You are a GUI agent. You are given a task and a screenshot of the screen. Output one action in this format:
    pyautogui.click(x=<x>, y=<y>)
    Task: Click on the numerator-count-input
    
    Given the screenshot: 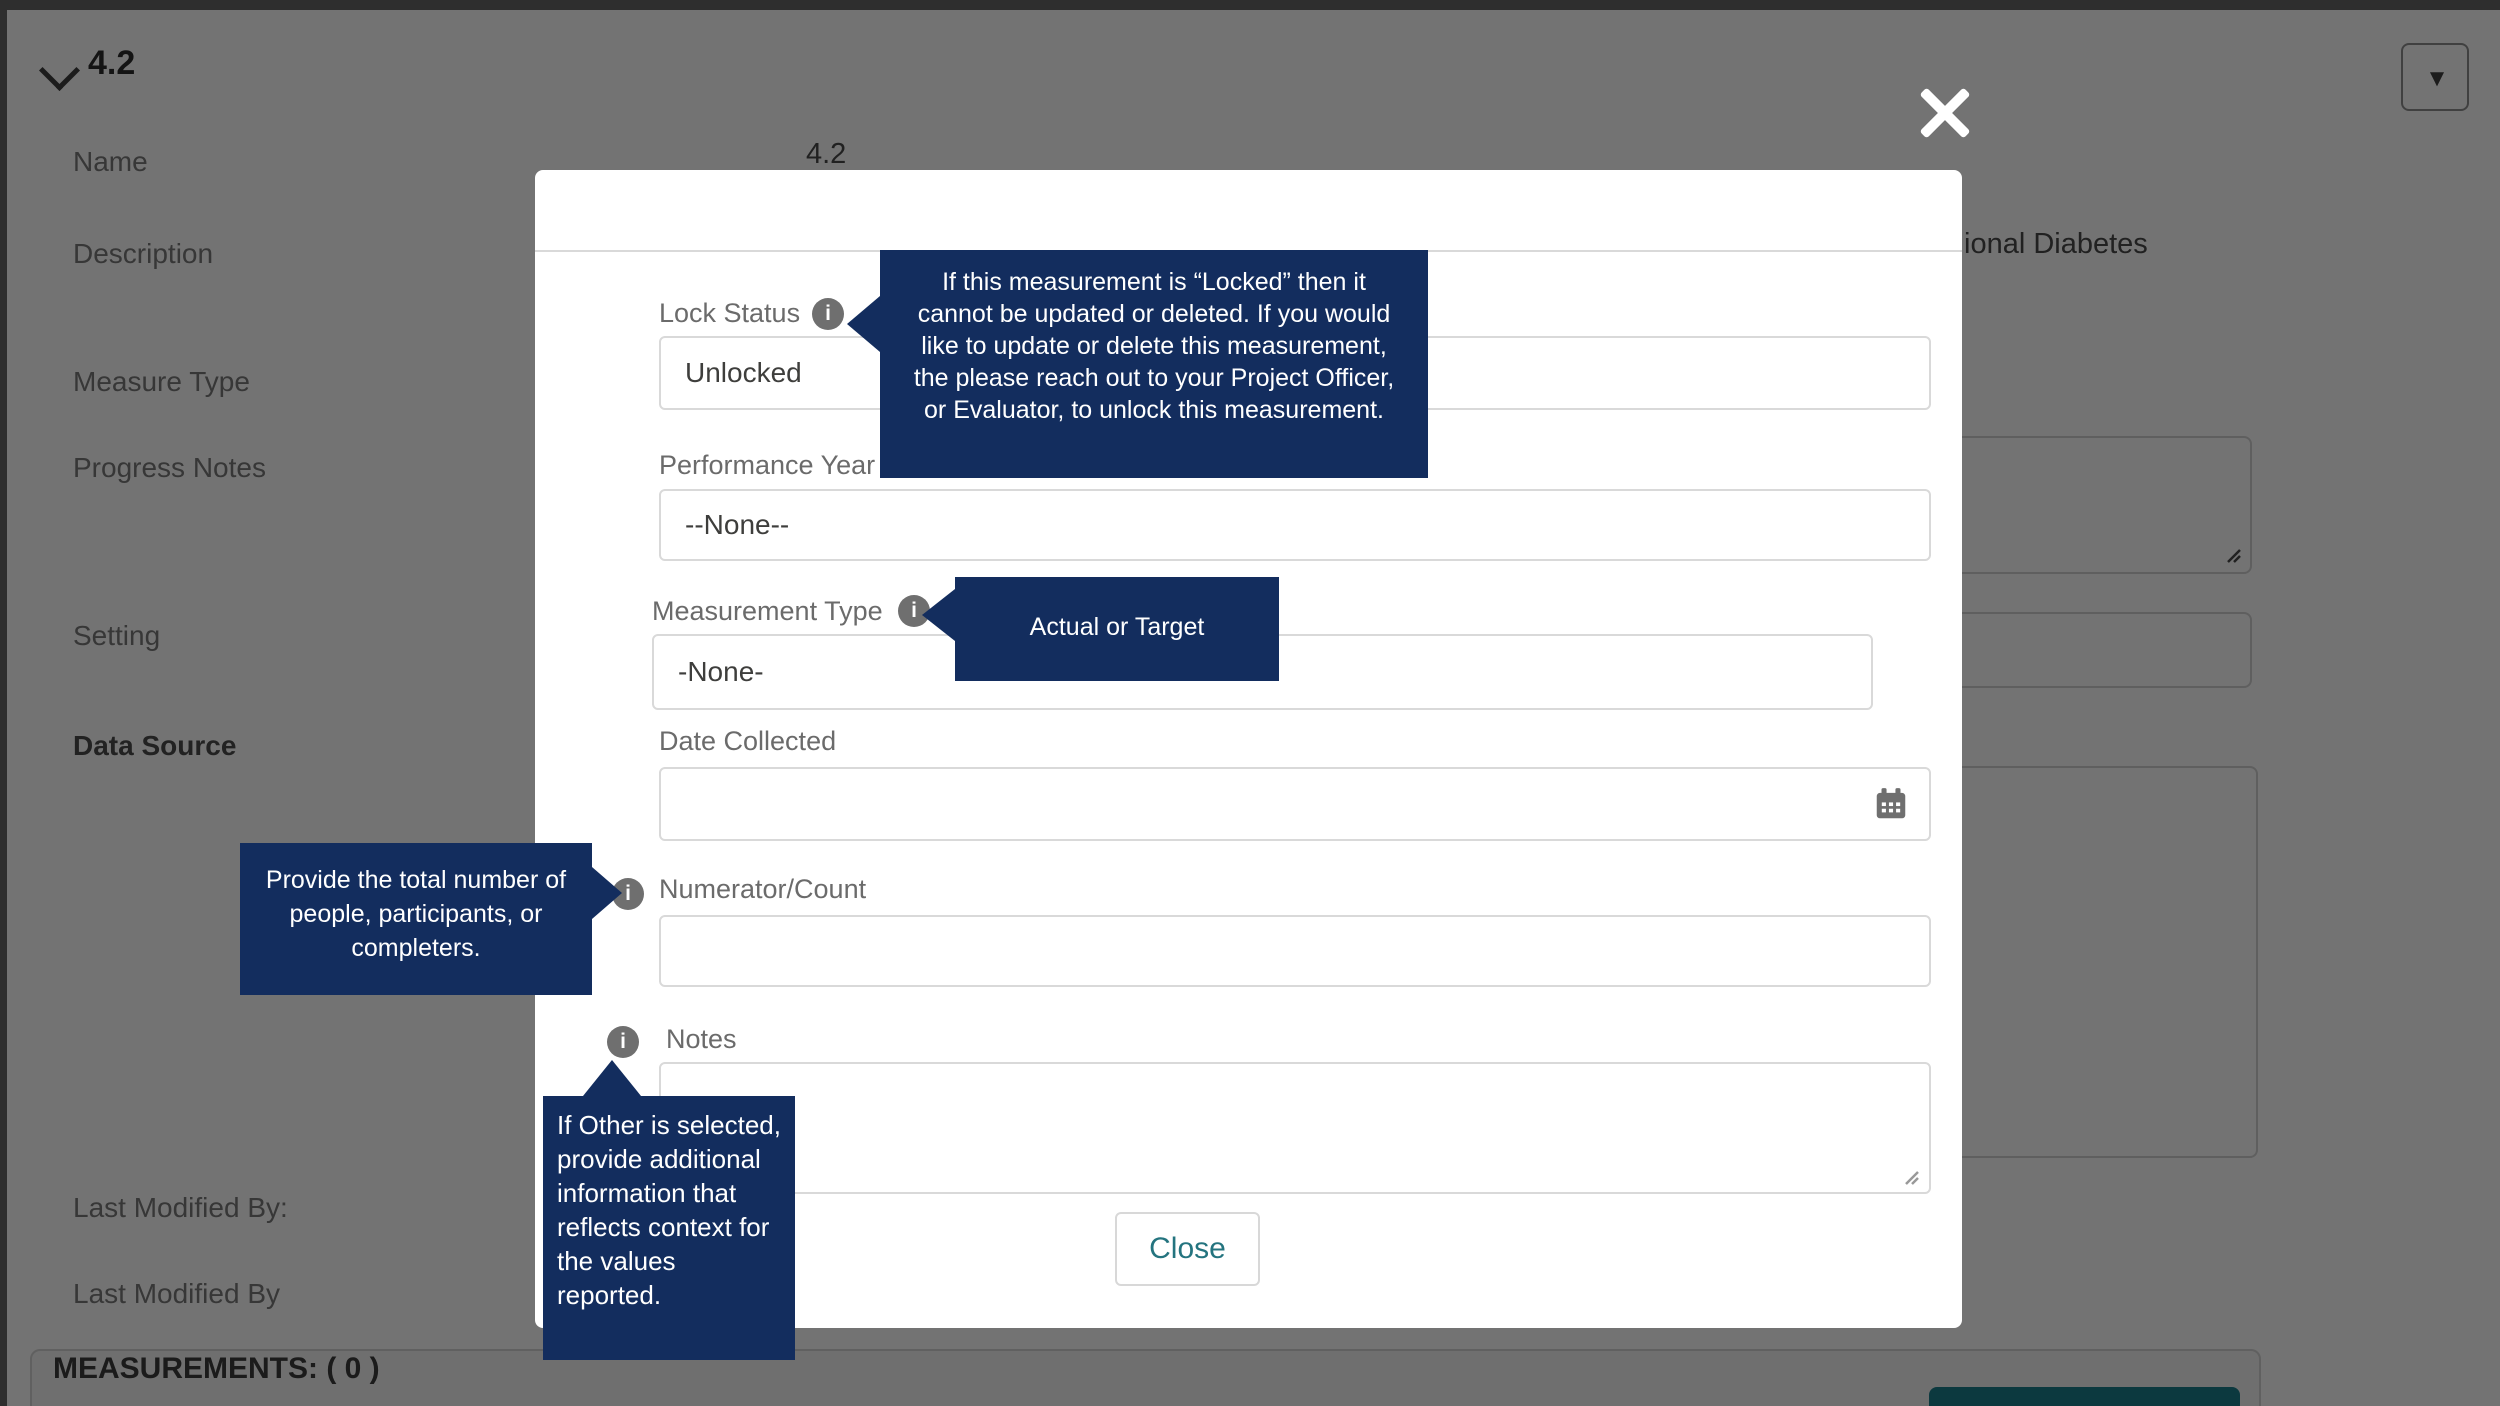 What is the action you would take?
    pyautogui.click(x=1295, y=951)
    